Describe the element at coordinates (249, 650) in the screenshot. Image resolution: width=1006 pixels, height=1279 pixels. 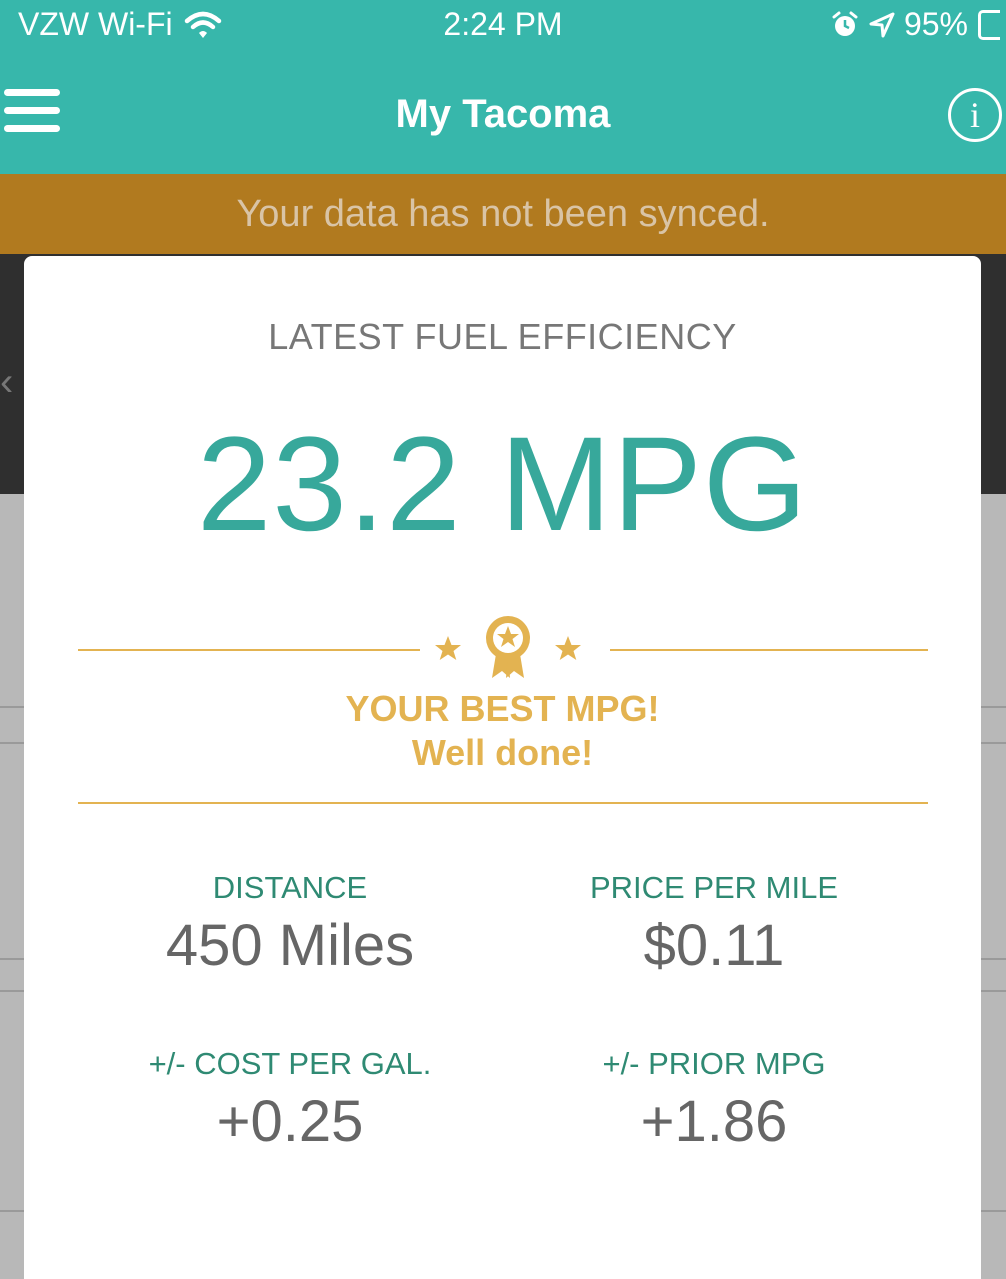
I see `award-divider-left` at that location.